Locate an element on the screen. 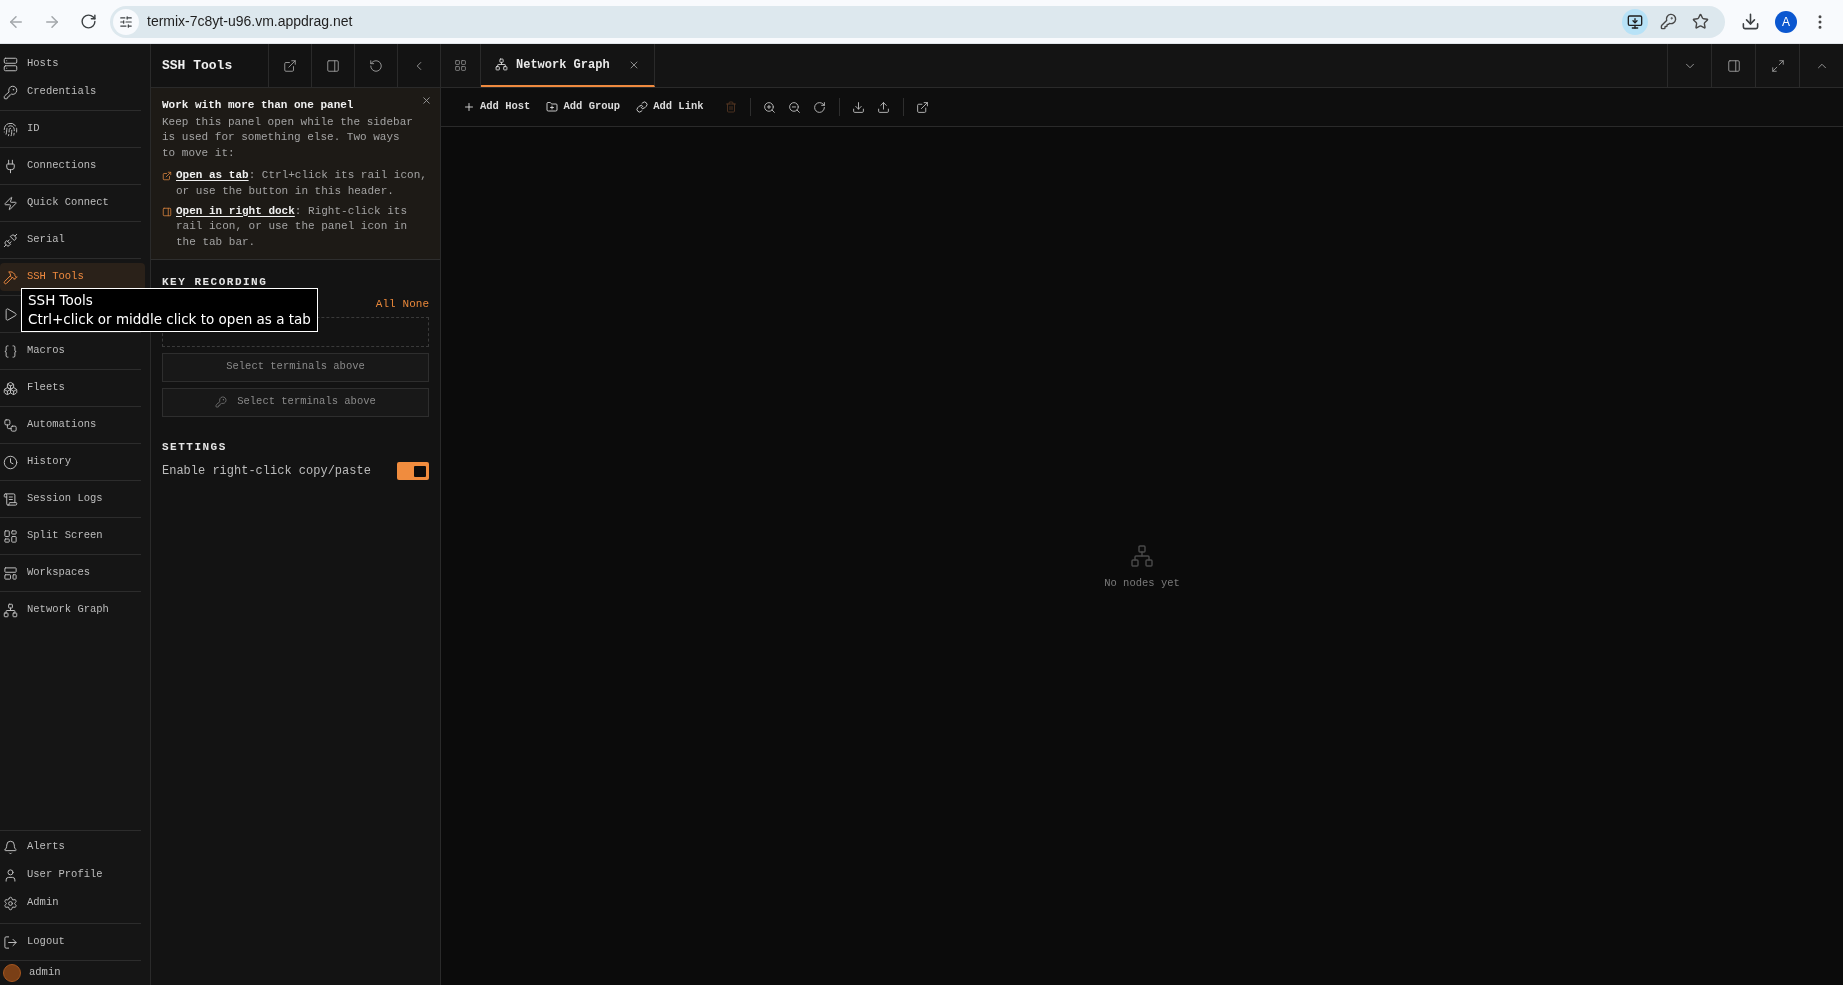 This screenshot has height=985, width=1843. rail-item: Automations is located at coordinates (72, 425).